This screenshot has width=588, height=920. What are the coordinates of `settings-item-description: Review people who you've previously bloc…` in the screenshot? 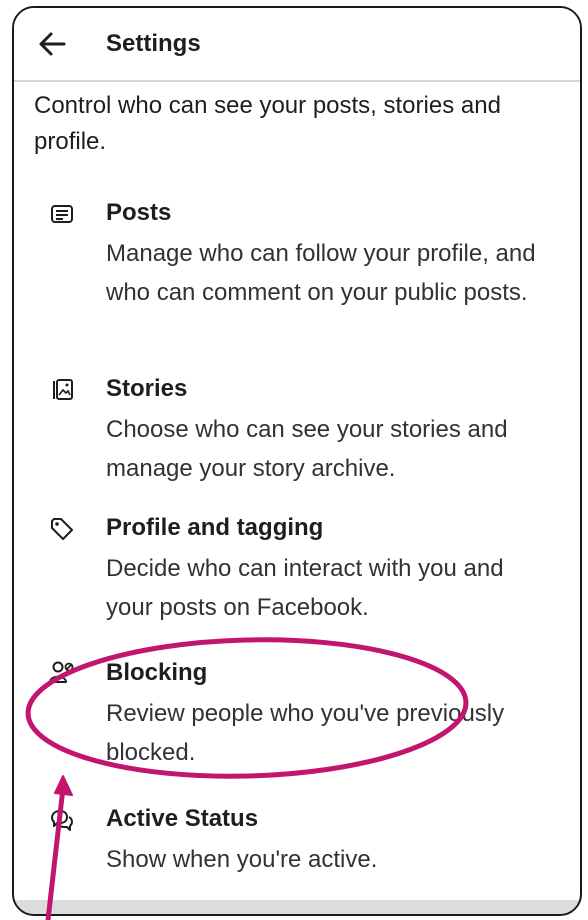 It's located at (305, 733).